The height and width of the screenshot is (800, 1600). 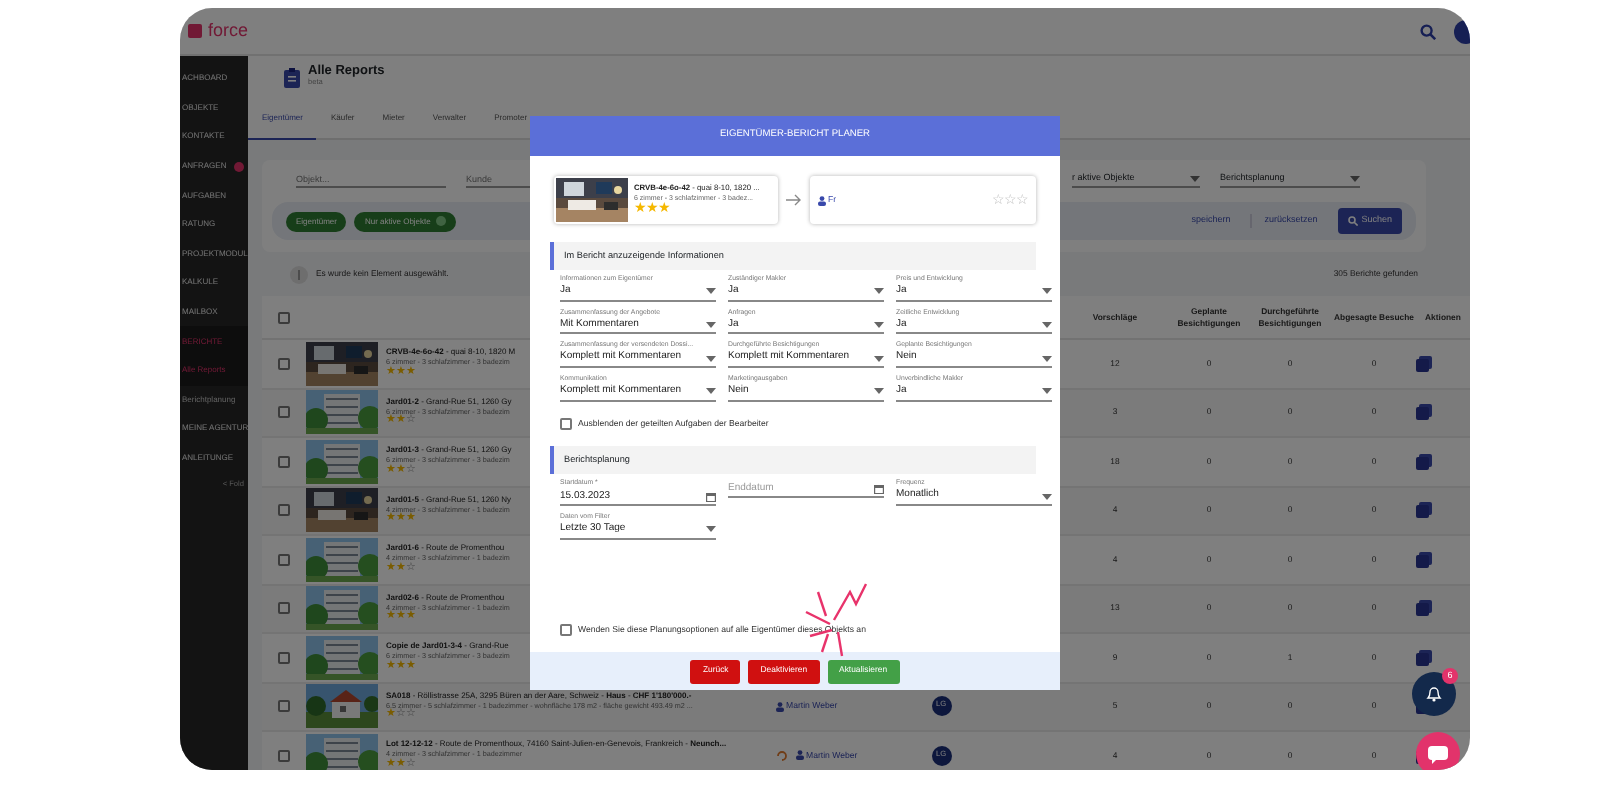 I want to click on info-icon, so click(x=299, y=274).